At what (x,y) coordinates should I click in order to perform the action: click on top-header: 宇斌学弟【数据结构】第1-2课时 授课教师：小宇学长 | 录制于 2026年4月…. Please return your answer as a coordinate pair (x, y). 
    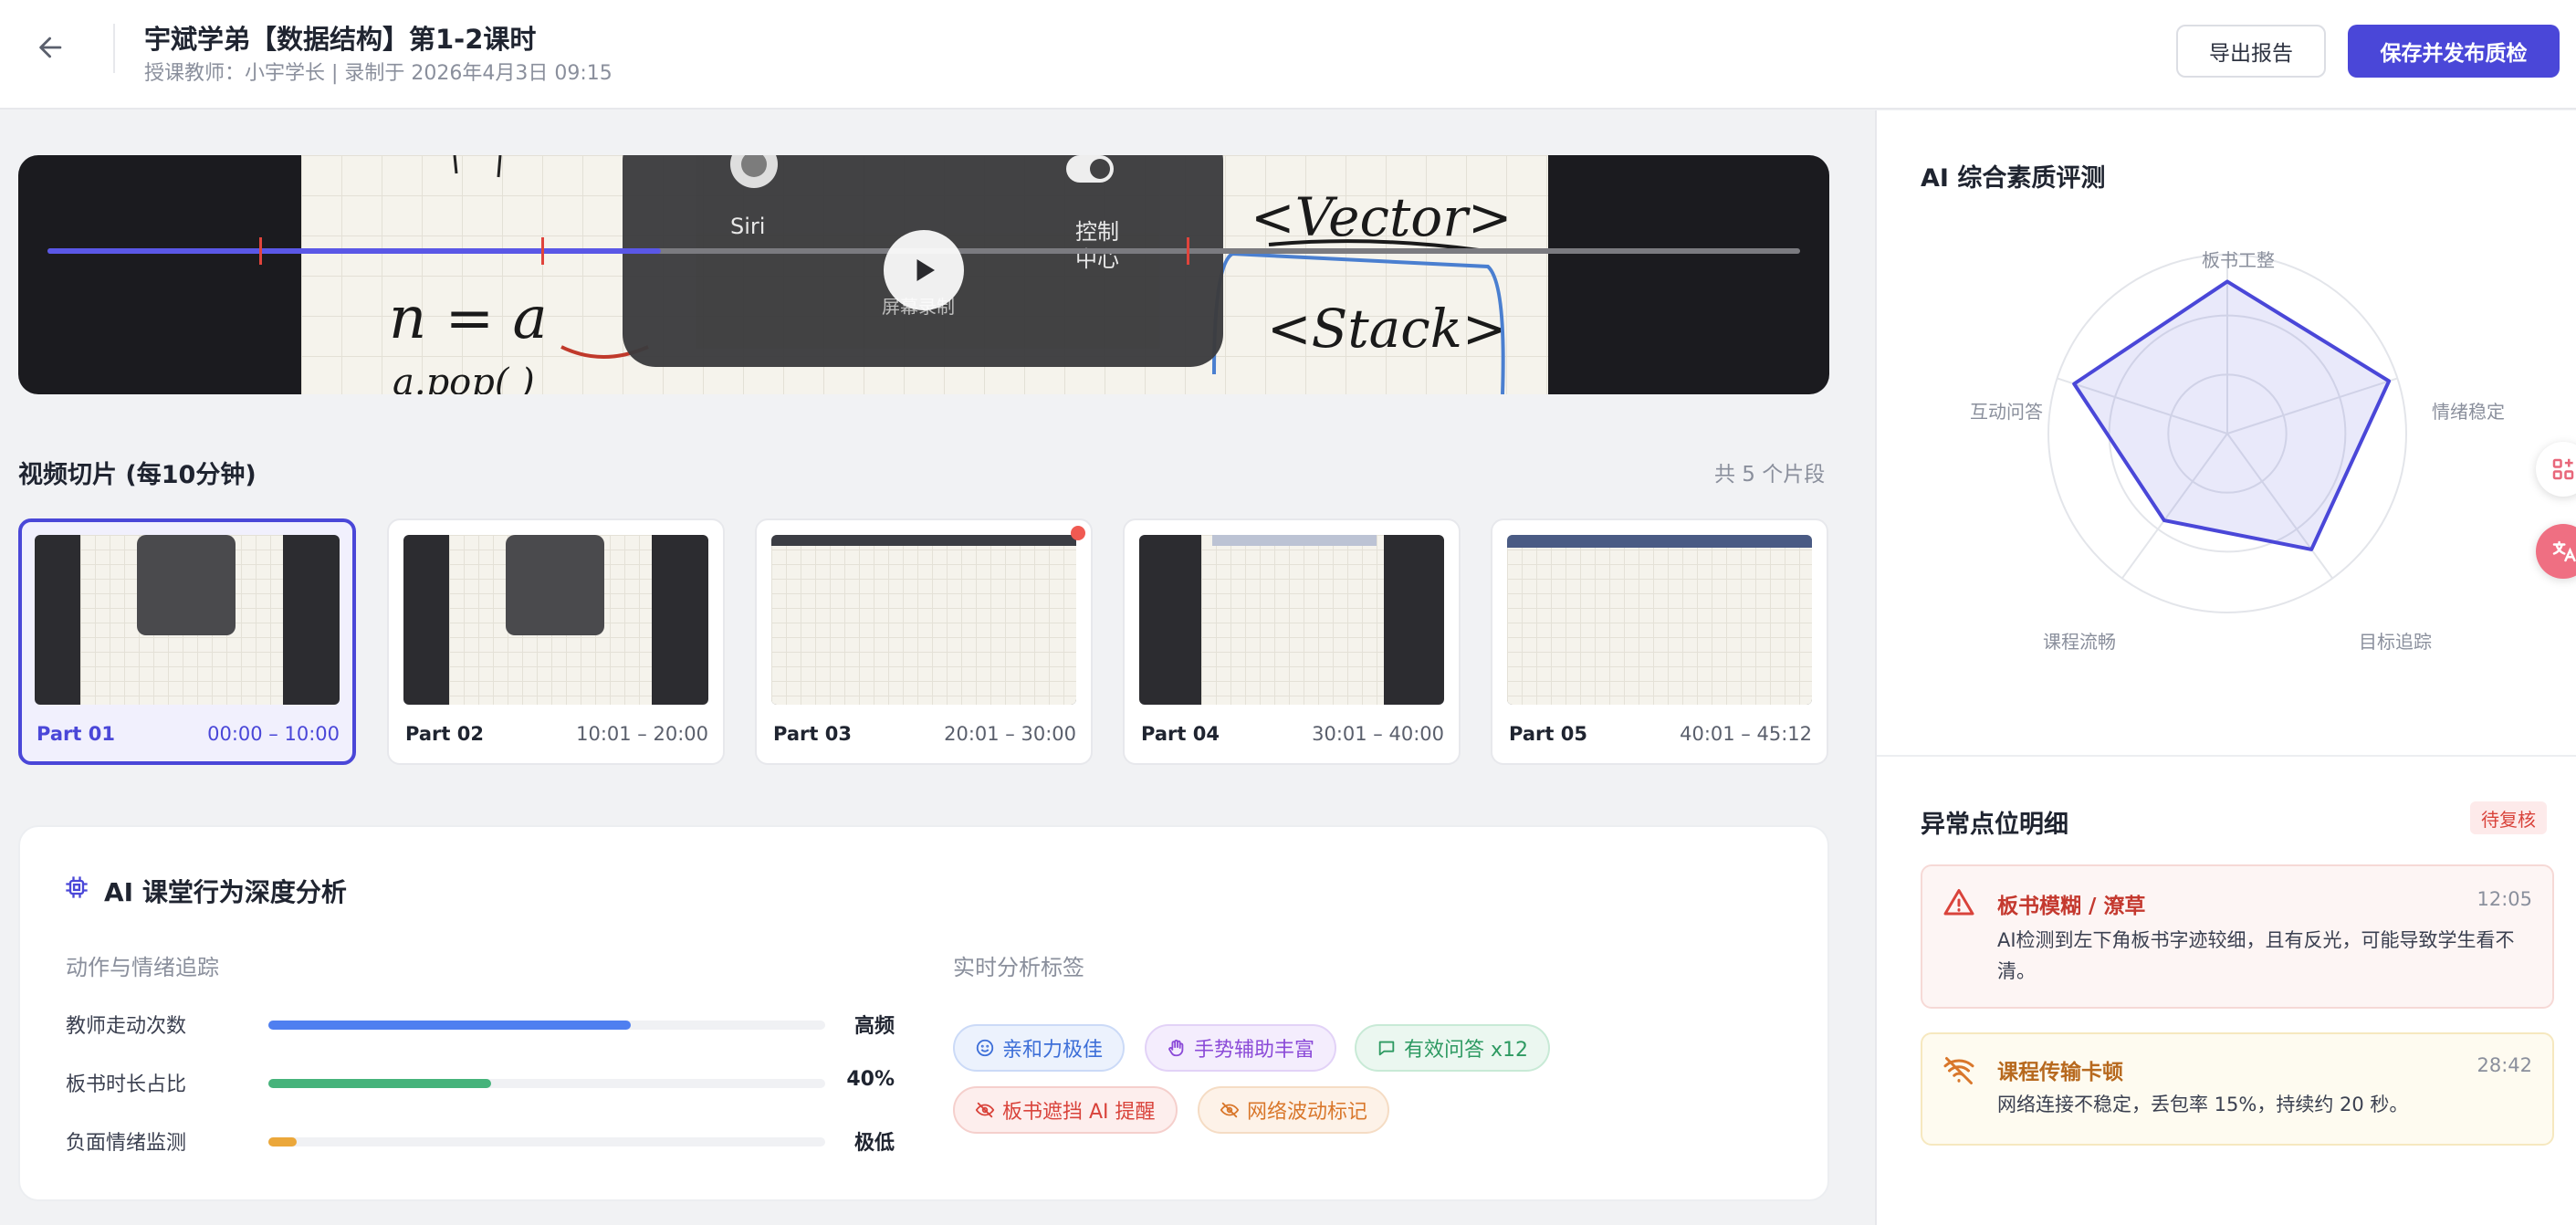
    Looking at the image, I should click on (1288, 55).